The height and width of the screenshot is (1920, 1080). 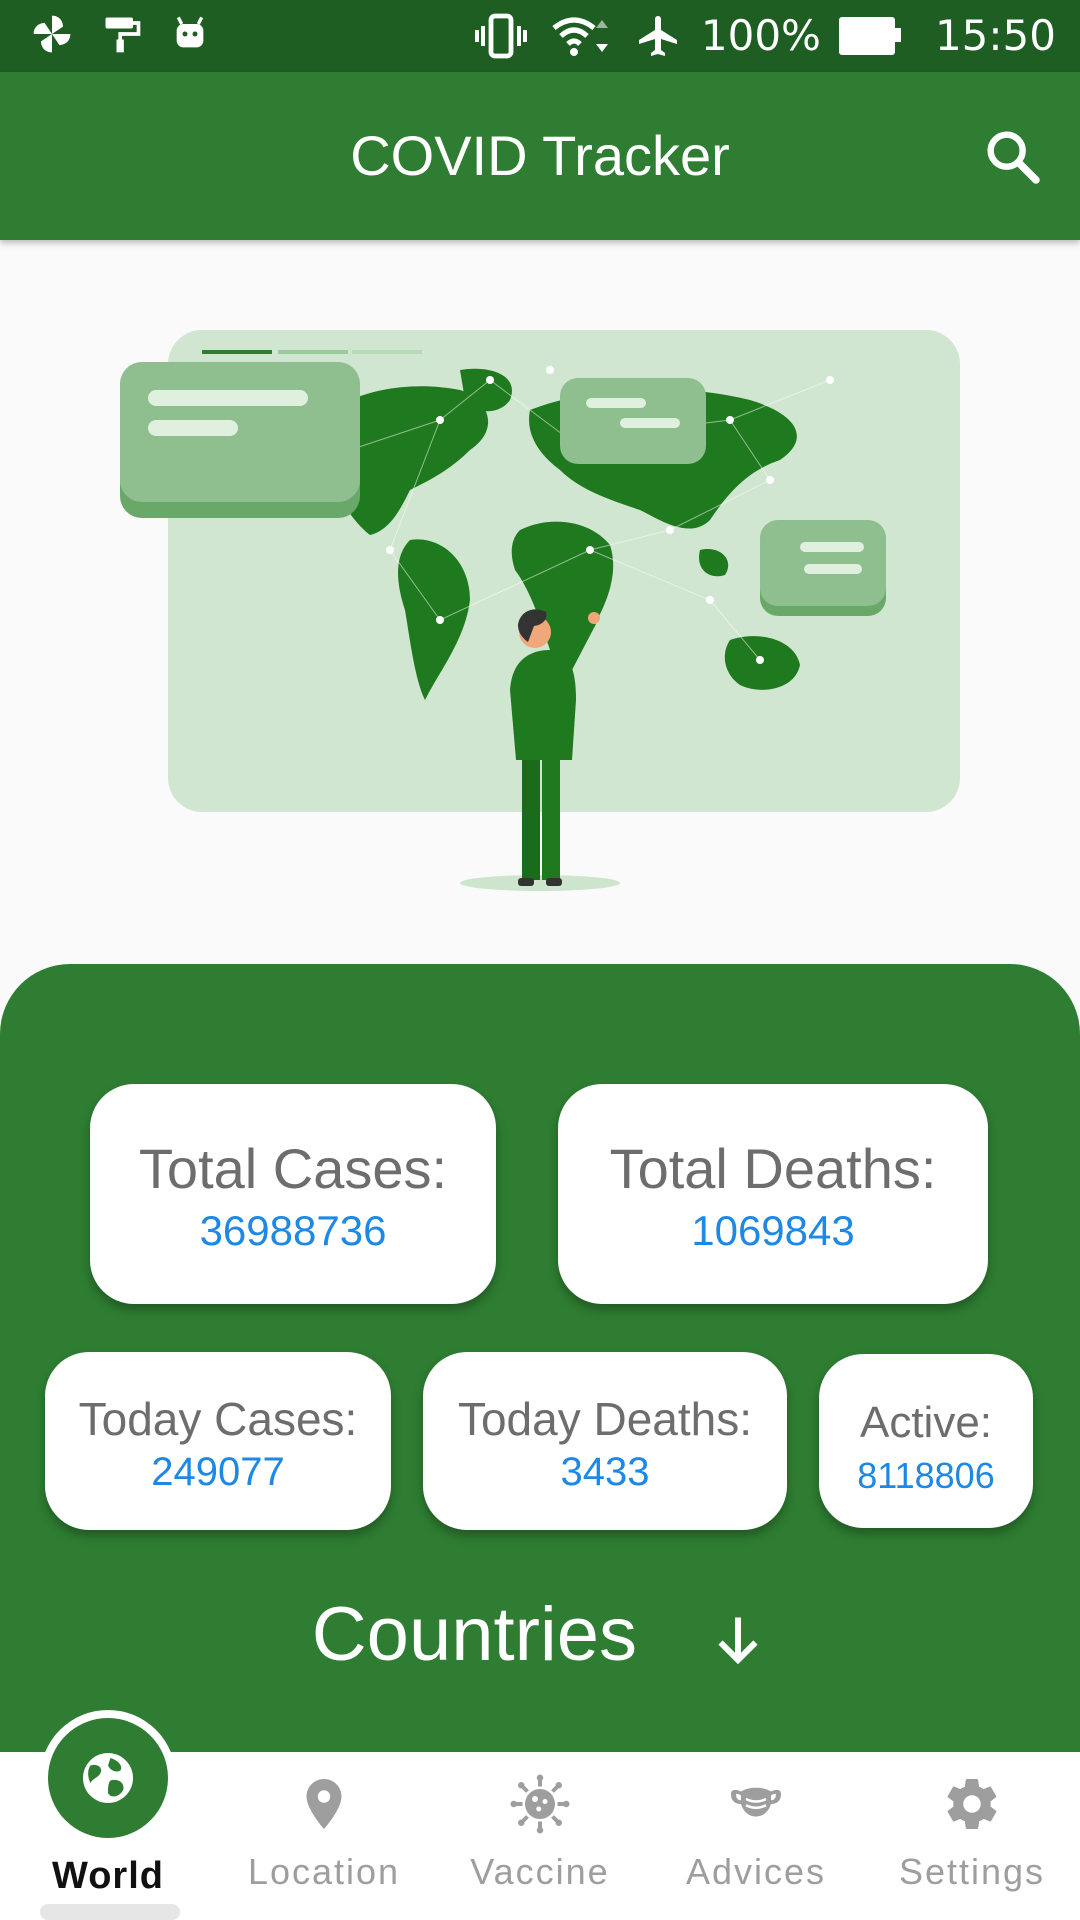 I want to click on active-value: 8118806, so click(x=926, y=1475).